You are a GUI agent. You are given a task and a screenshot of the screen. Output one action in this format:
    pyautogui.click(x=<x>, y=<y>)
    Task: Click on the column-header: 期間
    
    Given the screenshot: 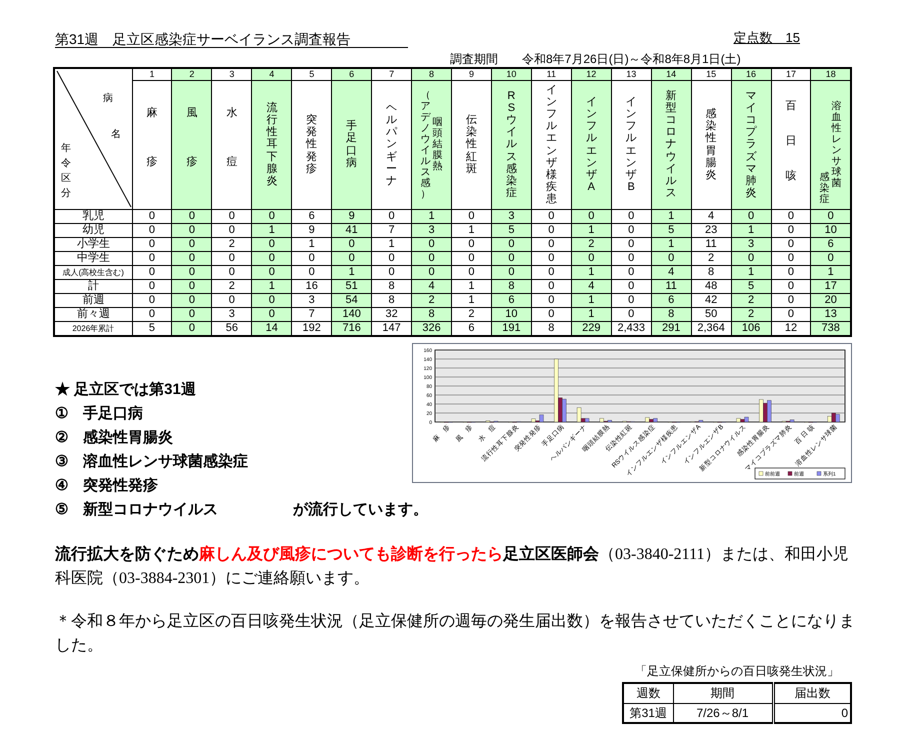 What is the action you would take?
    pyautogui.click(x=723, y=693)
    